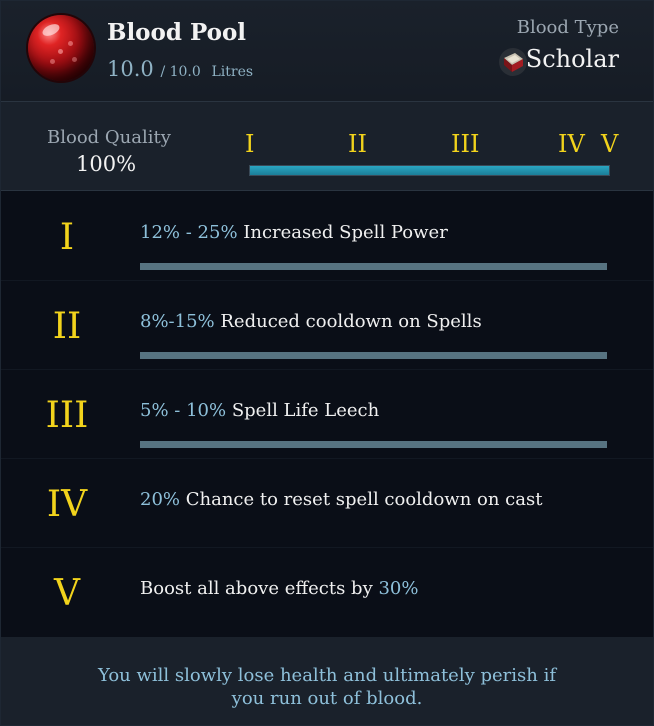 This screenshot has width=654, height=726. I want to click on pool-current: 10.0, so click(130, 69).